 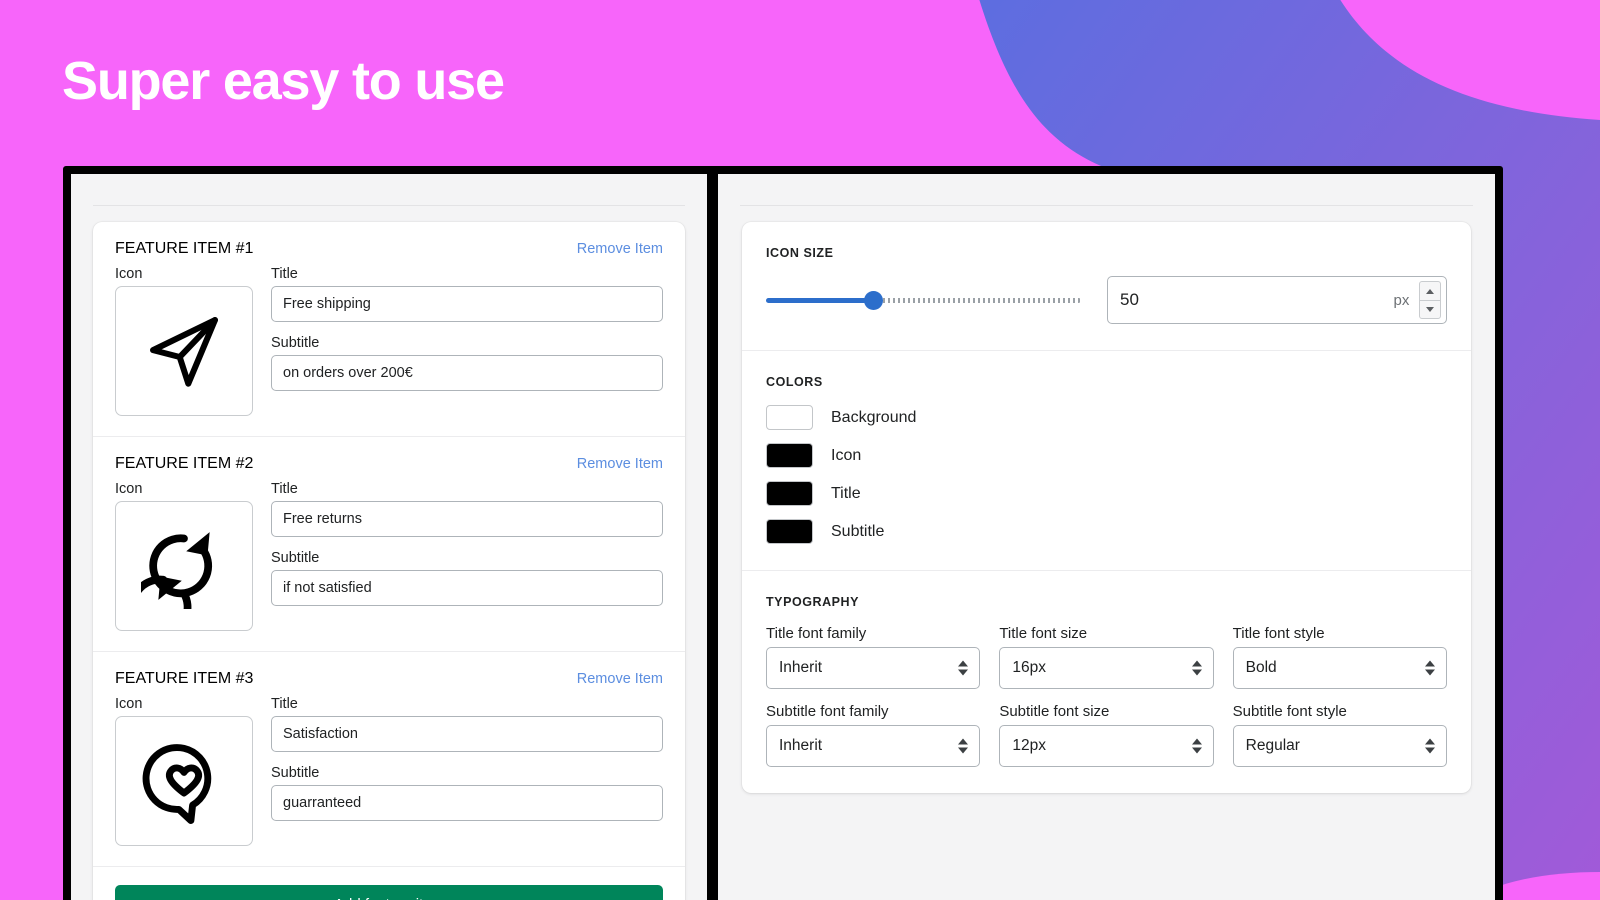 I want to click on stepper-decrement-button, so click(x=1430, y=309).